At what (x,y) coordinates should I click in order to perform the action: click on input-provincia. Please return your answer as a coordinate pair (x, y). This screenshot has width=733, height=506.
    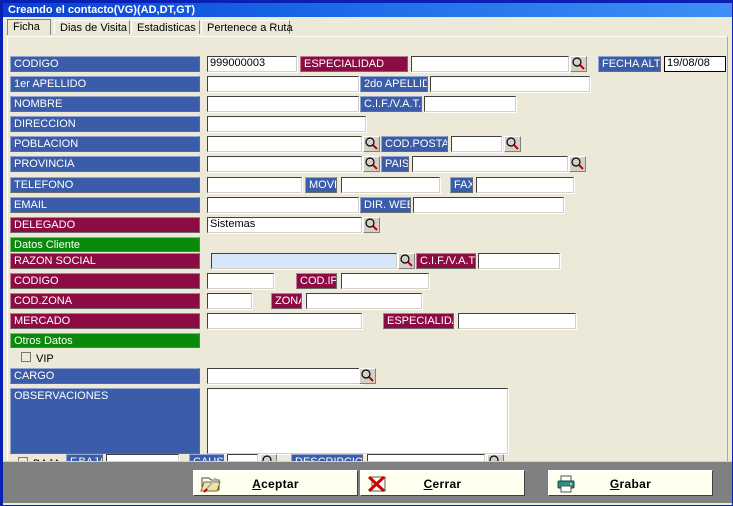
    Looking at the image, I should click on (284, 164).